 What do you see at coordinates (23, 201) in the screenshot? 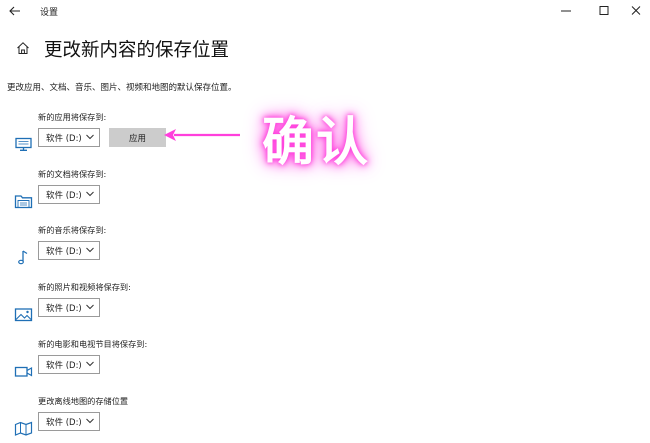
I see `folder-icon` at bounding box center [23, 201].